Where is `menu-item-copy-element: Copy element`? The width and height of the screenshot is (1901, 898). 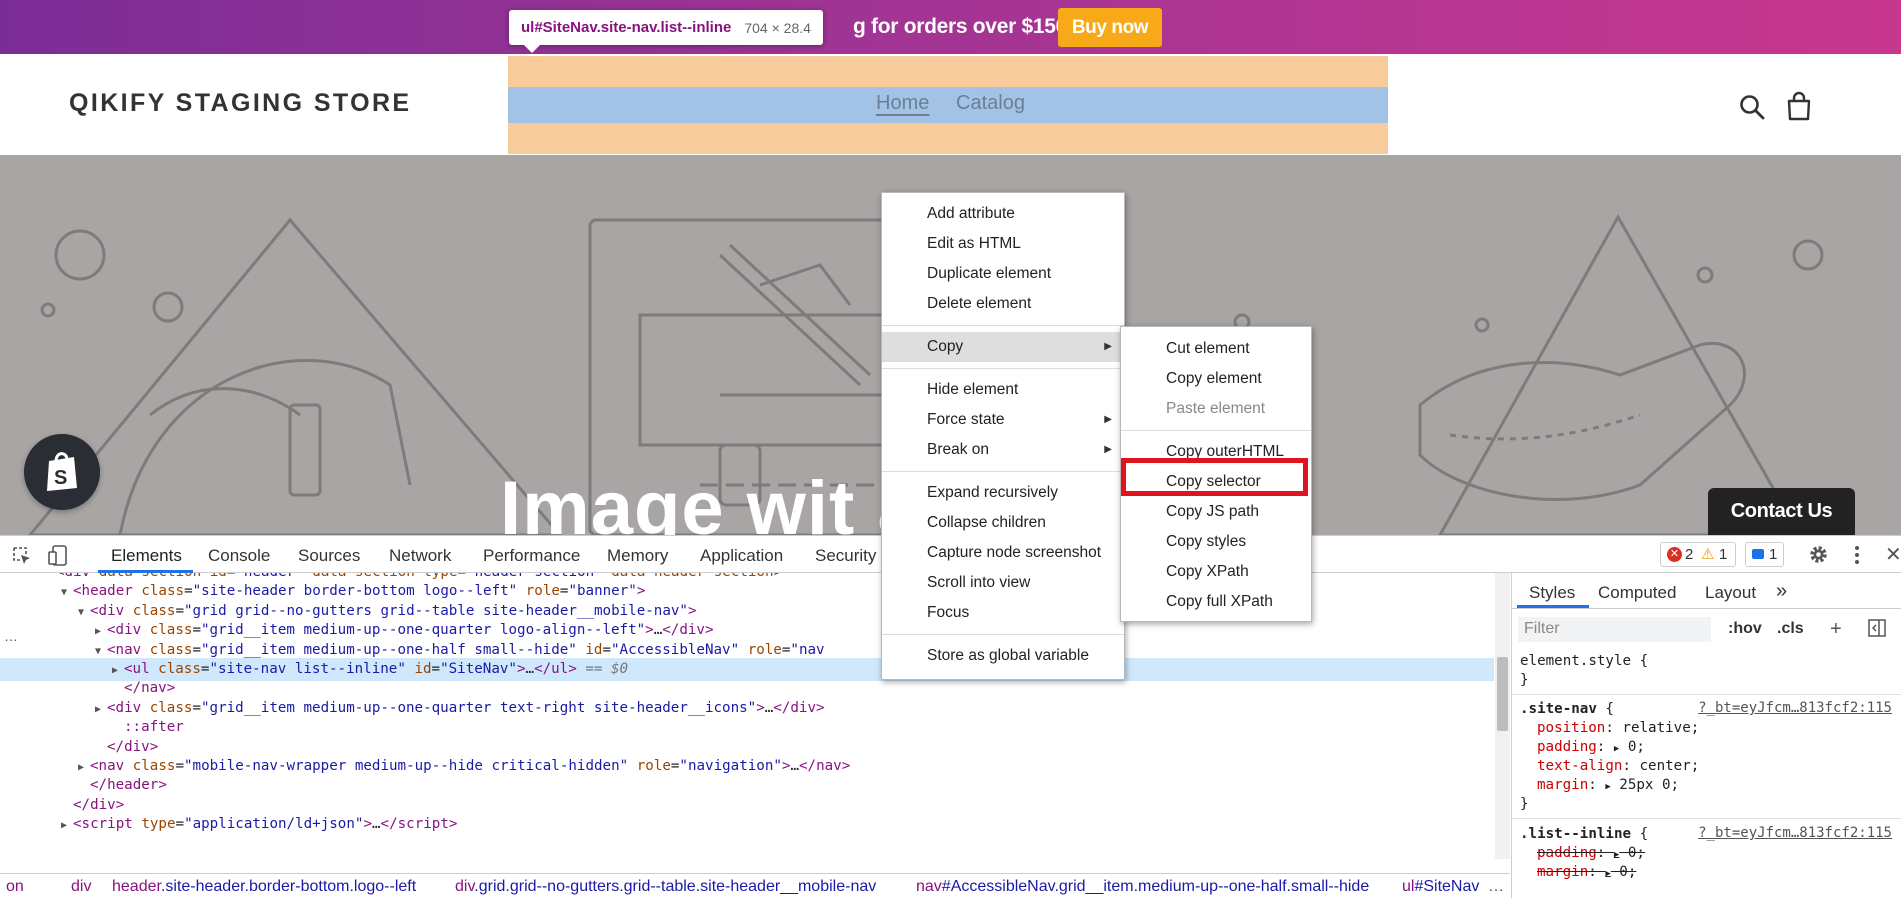
menu-item-copy-element: Copy element is located at coordinates (1216, 379).